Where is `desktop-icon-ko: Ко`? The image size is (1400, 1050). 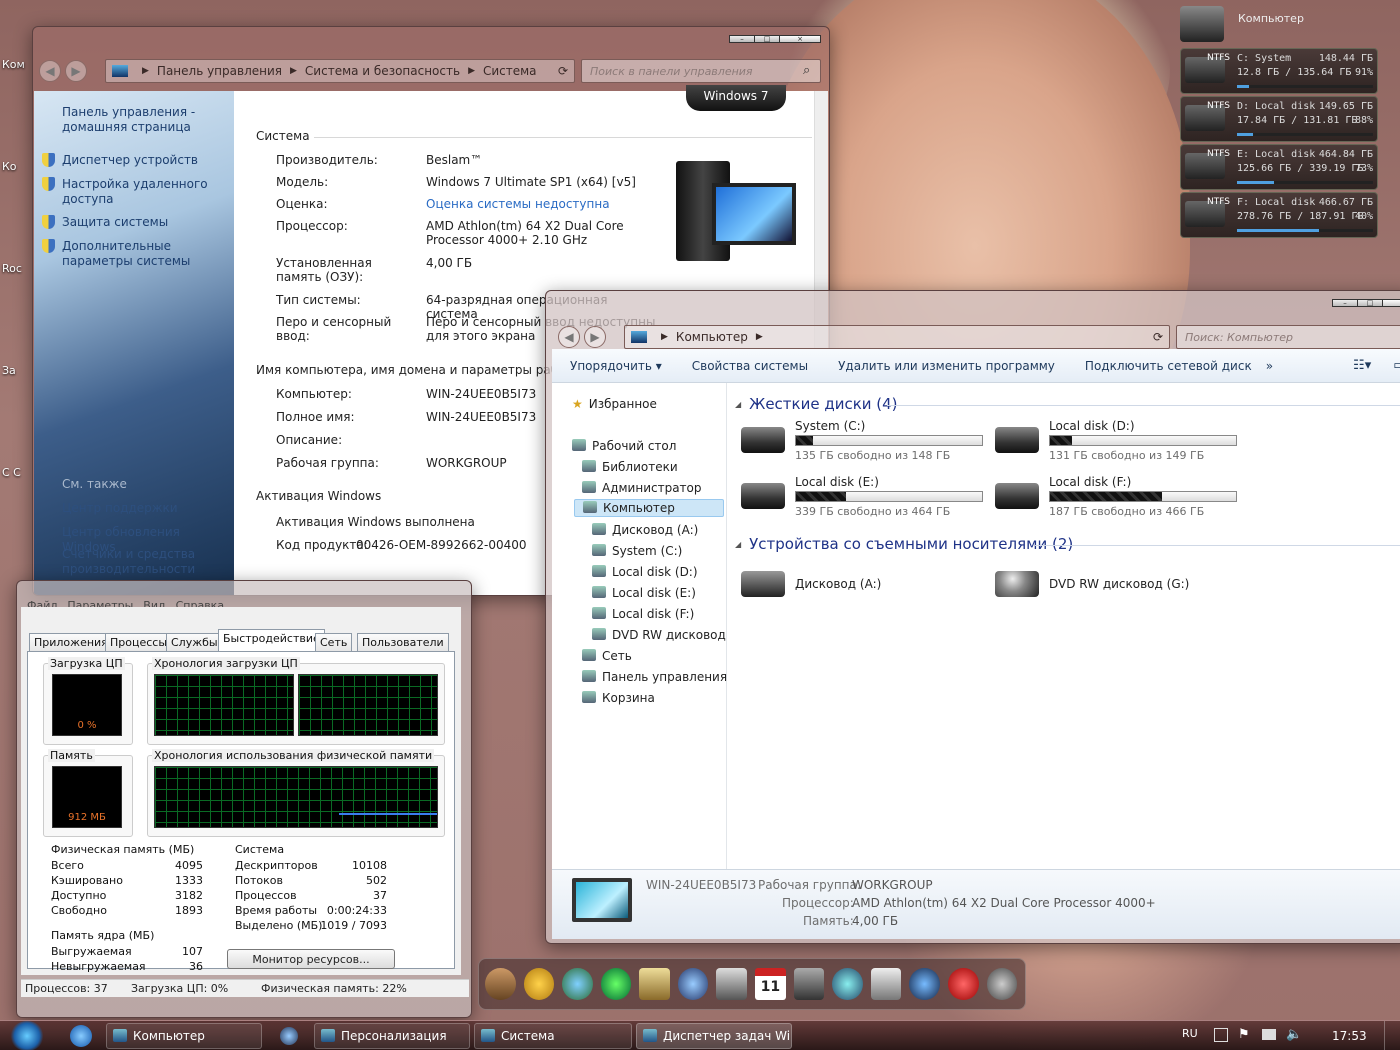
desktop-icon-ko: Ко is located at coordinates (17, 166).